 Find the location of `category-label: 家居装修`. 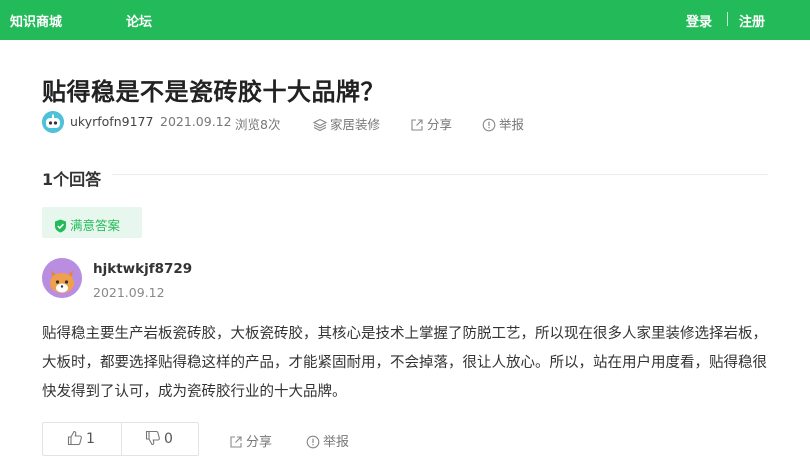

category-label: 家居装修 is located at coordinates (355, 124).